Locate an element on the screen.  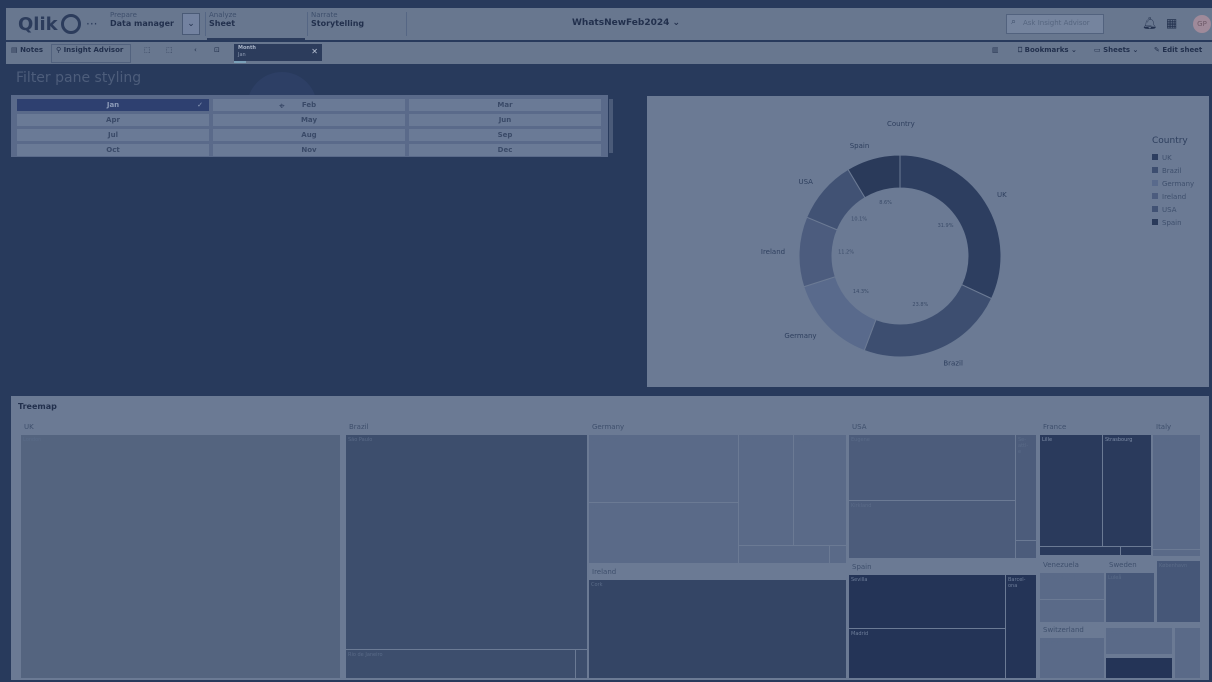
filter-item: Dec is located at coordinates (505, 150).